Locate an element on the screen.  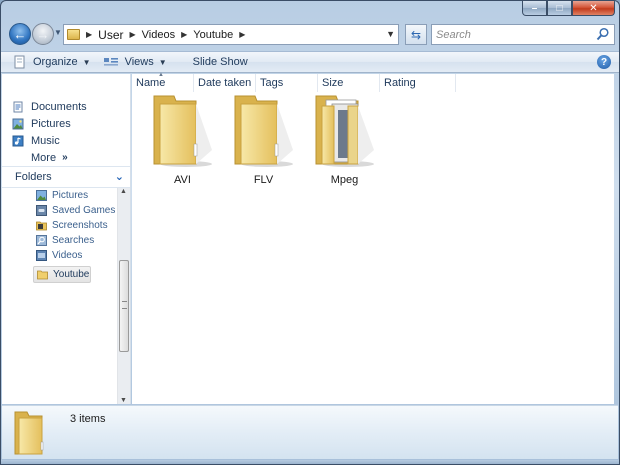
videos-icon is located at coordinates (41, 255).